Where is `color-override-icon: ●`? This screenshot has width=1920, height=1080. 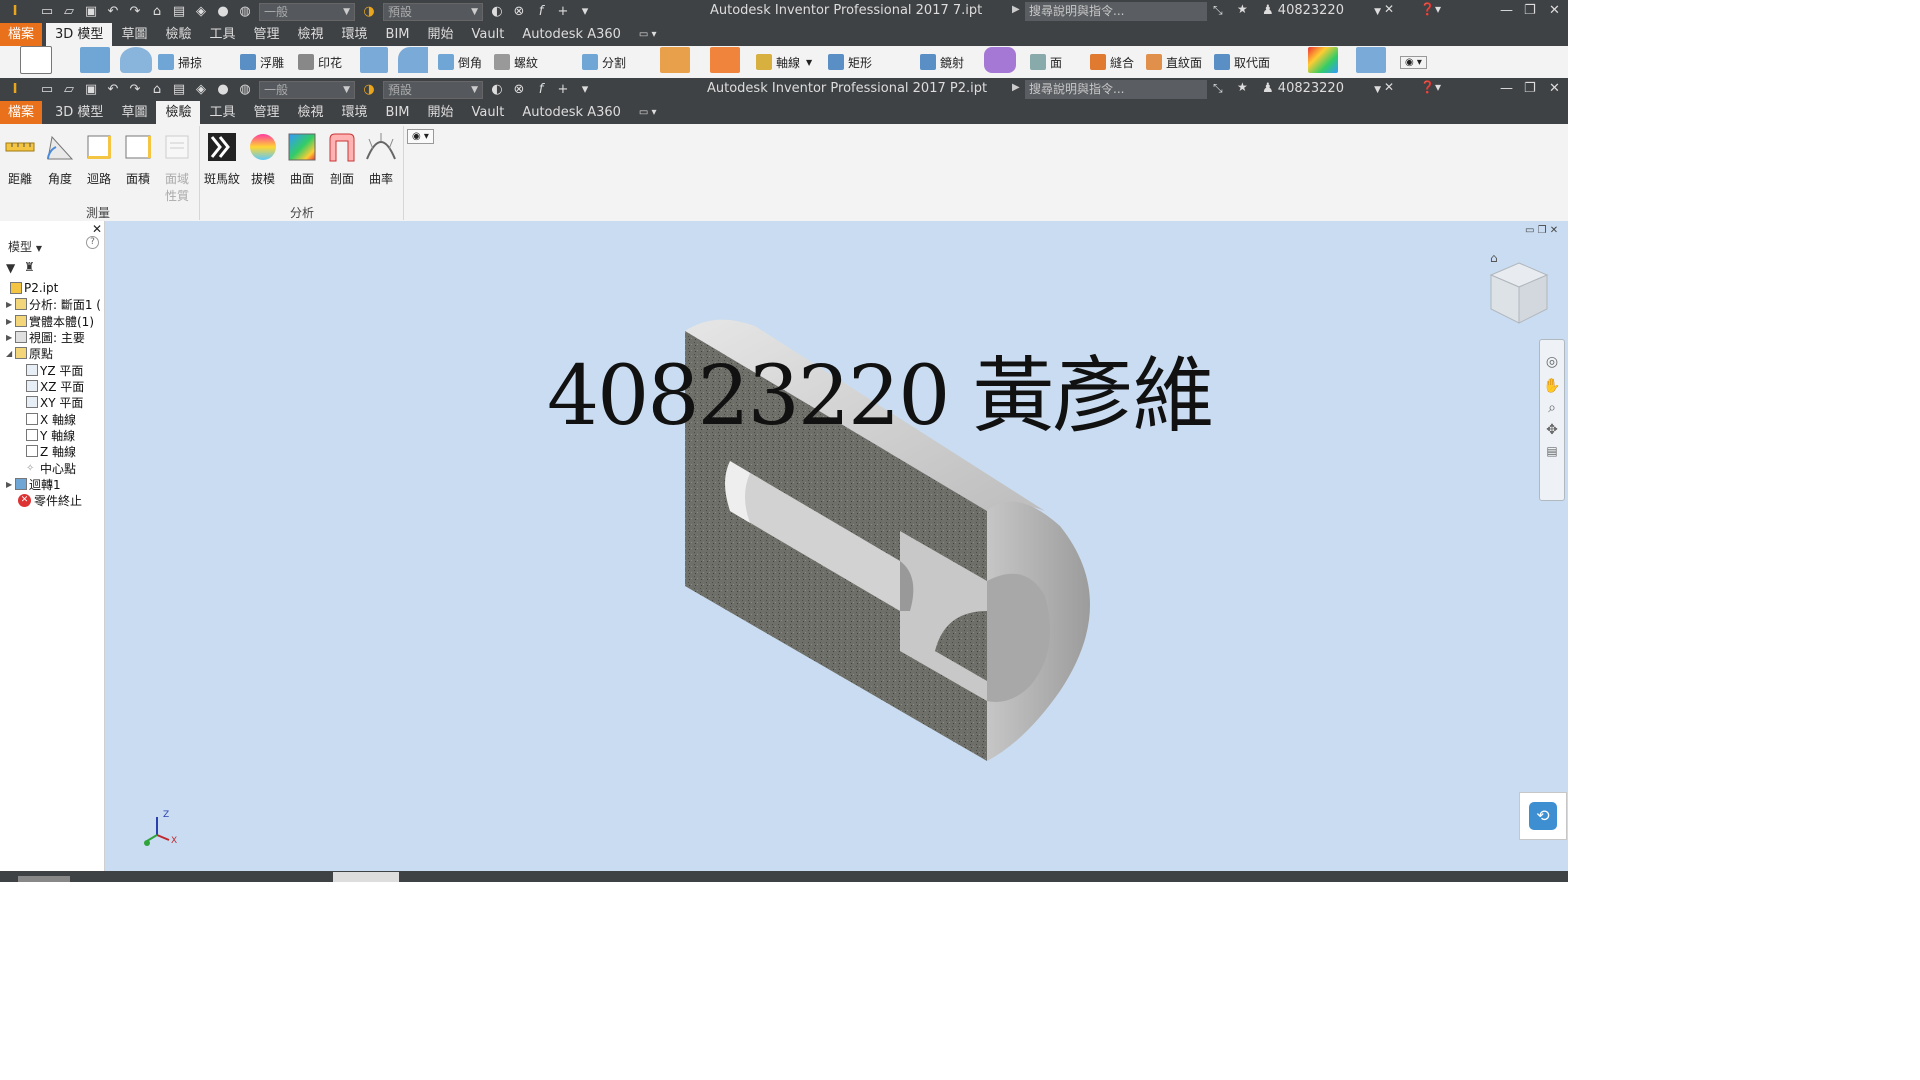
color-override-icon: ● is located at coordinates (223, 12).